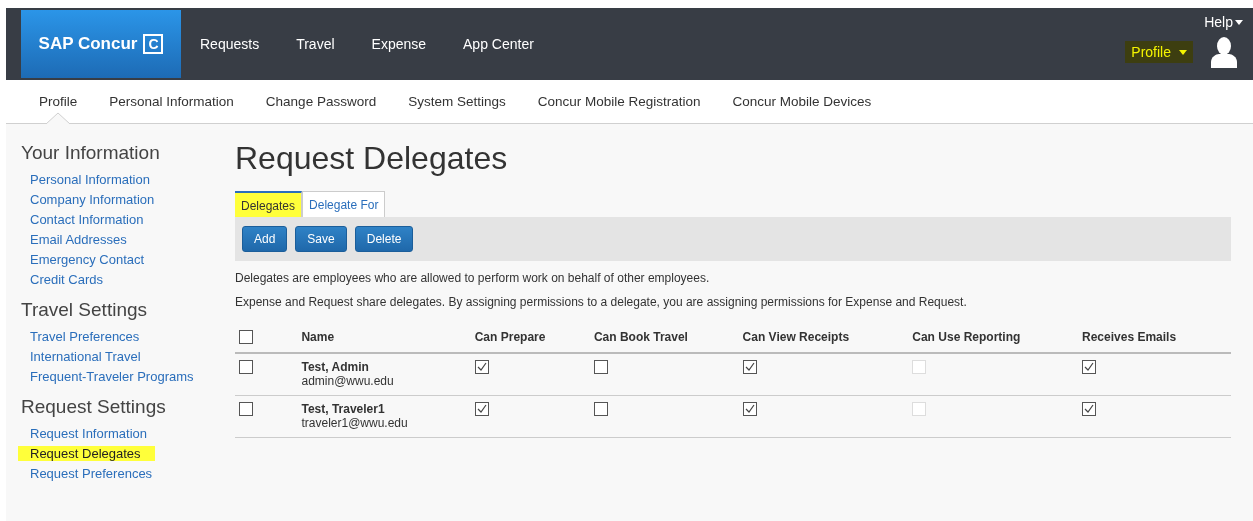 The image size is (1253, 521). What do you see at coordinates (498, 44) in the screenshot?
I see `nav-link: App Center` at bounding box center [498, 44].